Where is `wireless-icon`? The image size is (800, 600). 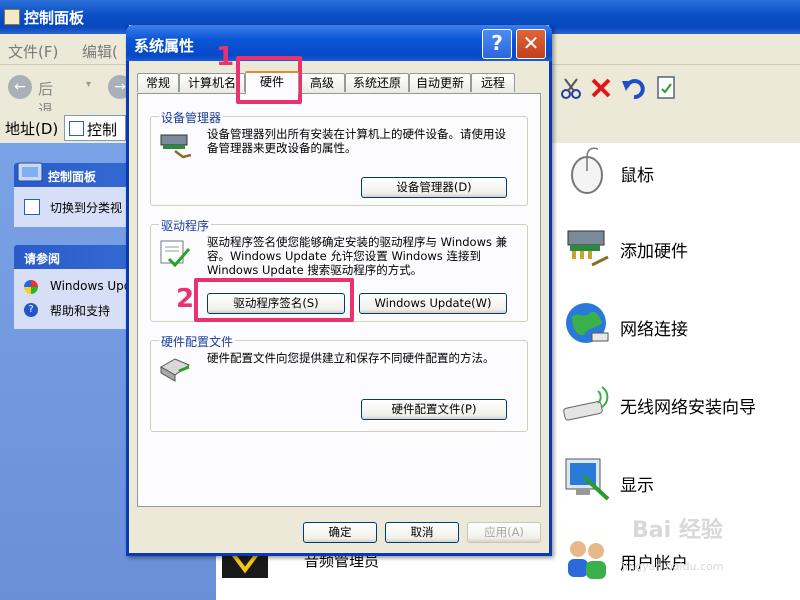 wireless-icon is located at coordinates (586, 403).